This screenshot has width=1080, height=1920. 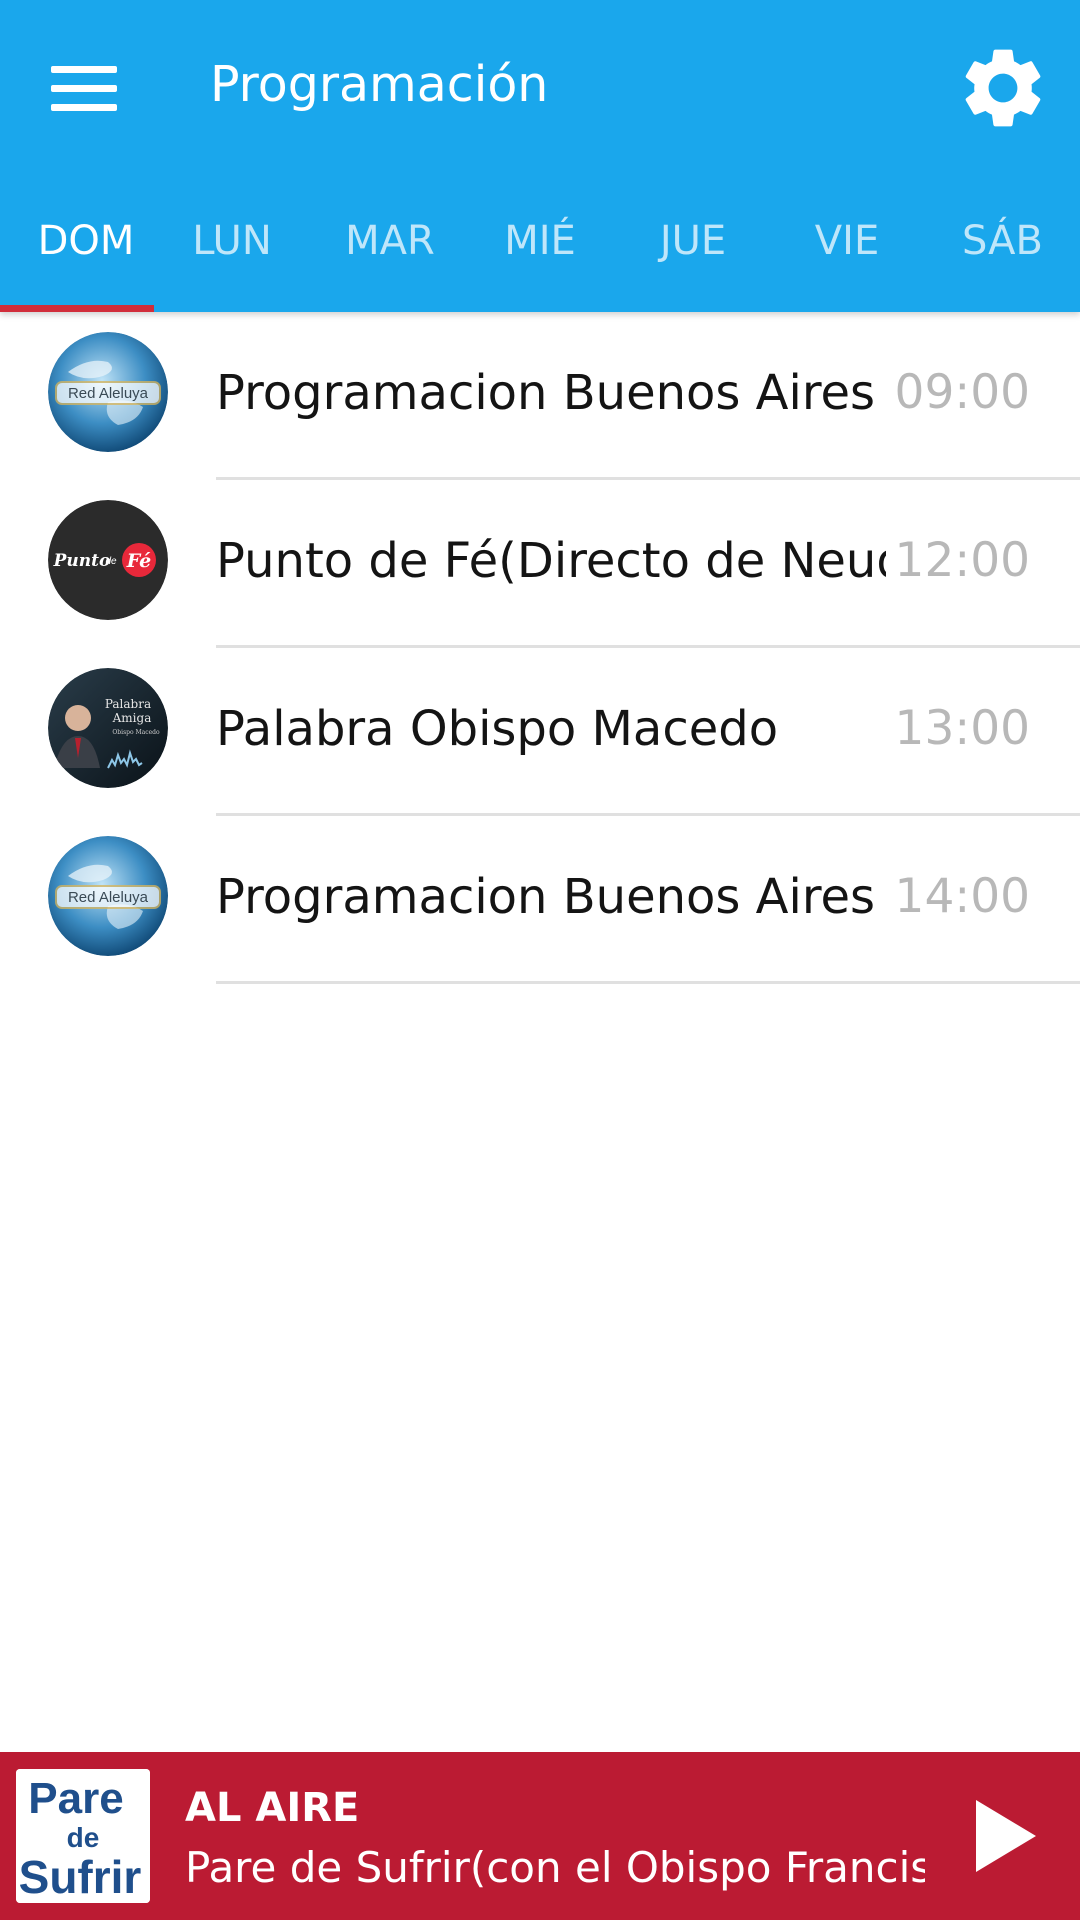 What do you see at coordinates (86, 256) in the screenshot?
I see `tab-dom: DOM` at bounding box center [86, 256].